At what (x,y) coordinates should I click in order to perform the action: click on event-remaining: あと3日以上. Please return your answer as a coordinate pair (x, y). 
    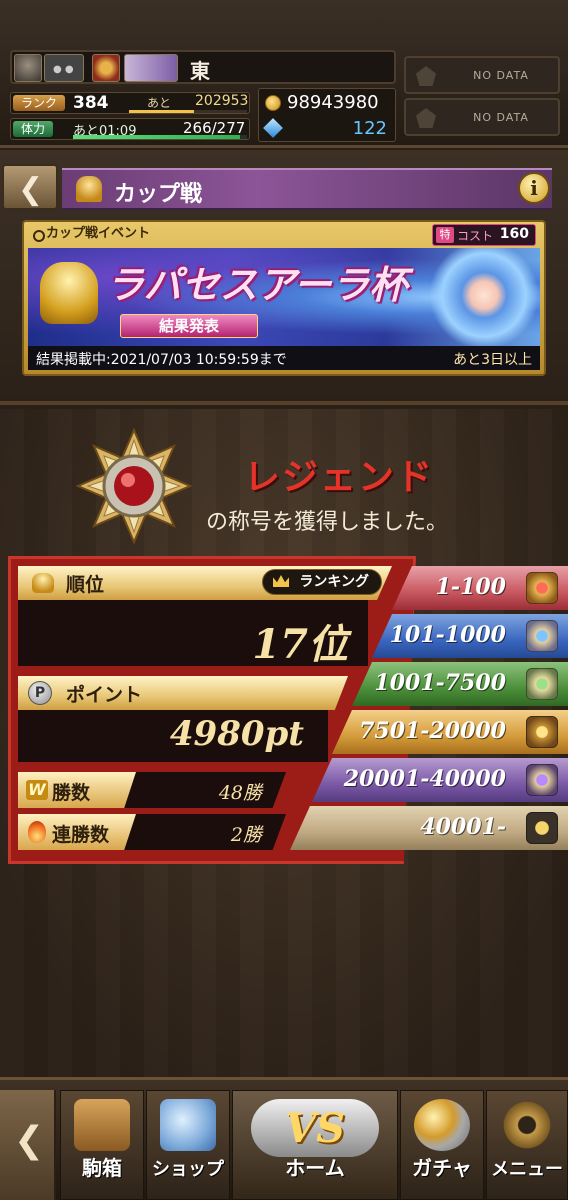
    Looking at the image, I should click on (492, 360).